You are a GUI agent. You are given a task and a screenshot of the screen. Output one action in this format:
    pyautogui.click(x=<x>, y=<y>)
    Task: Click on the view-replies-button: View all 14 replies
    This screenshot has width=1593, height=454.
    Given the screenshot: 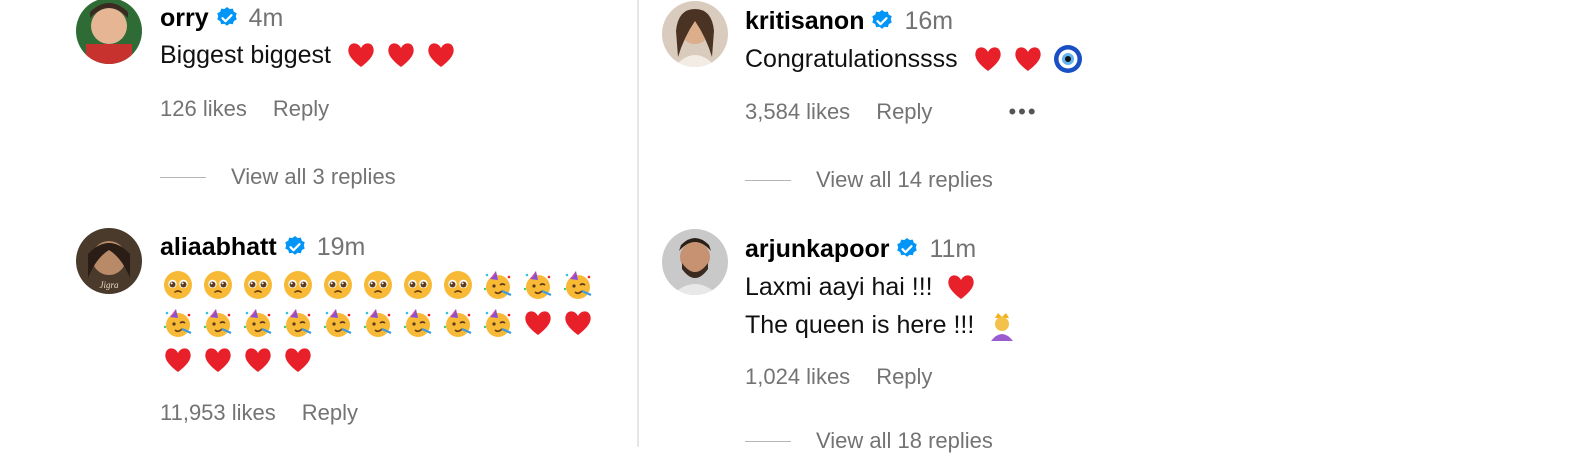 What is the action you would take?
    pyautogui.click(x=869, y=180)
    